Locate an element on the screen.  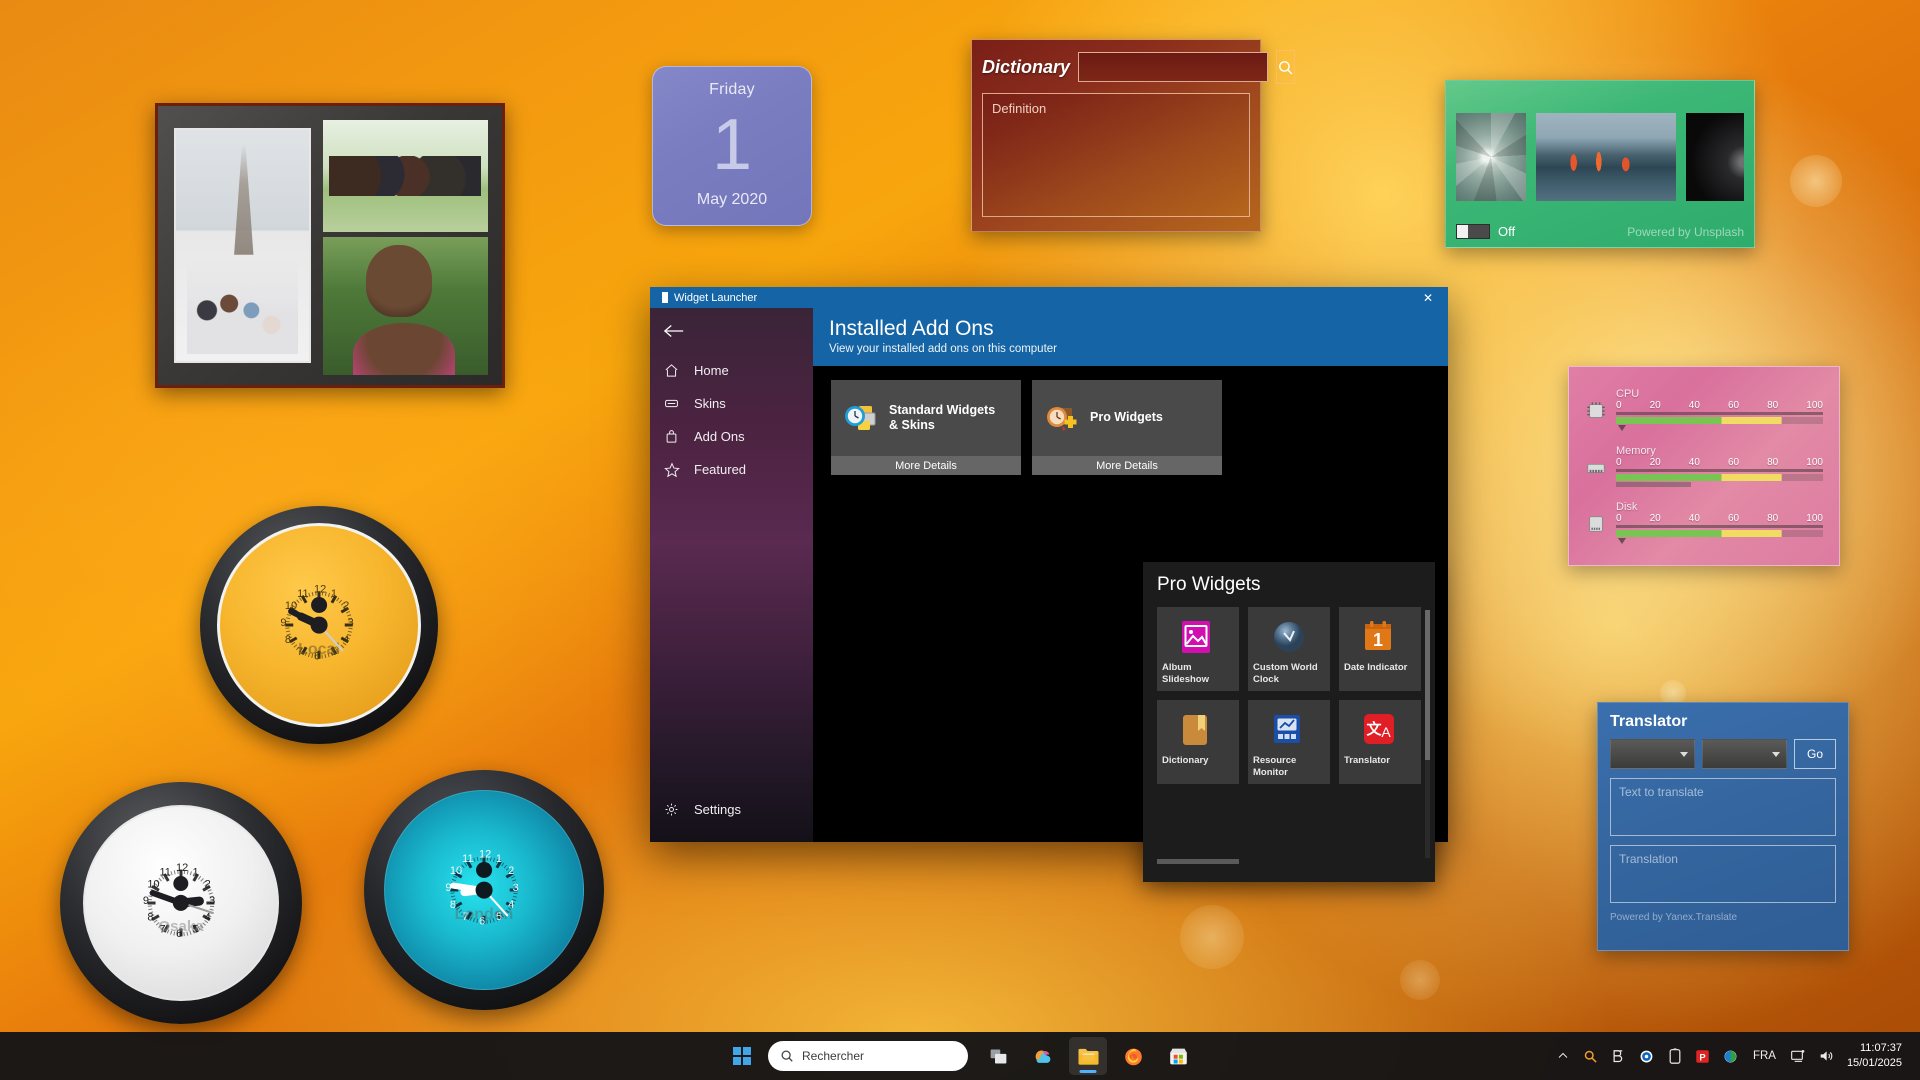
clock-plus-icon is located at coordinates (1062, 418).